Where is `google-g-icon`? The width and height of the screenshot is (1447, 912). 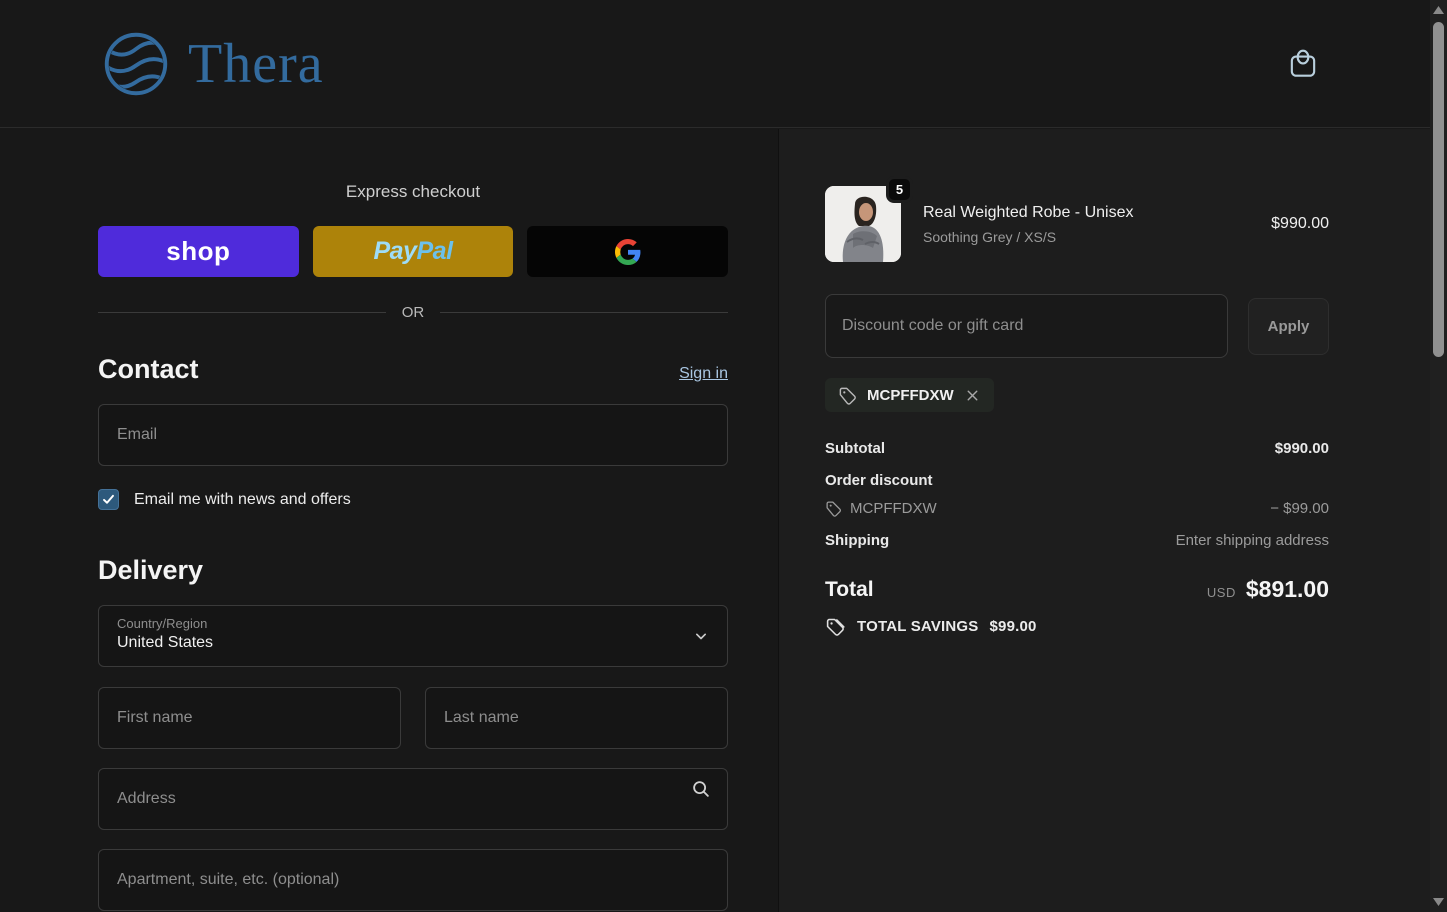
google-g-icon is located at coordinates (627, 251).